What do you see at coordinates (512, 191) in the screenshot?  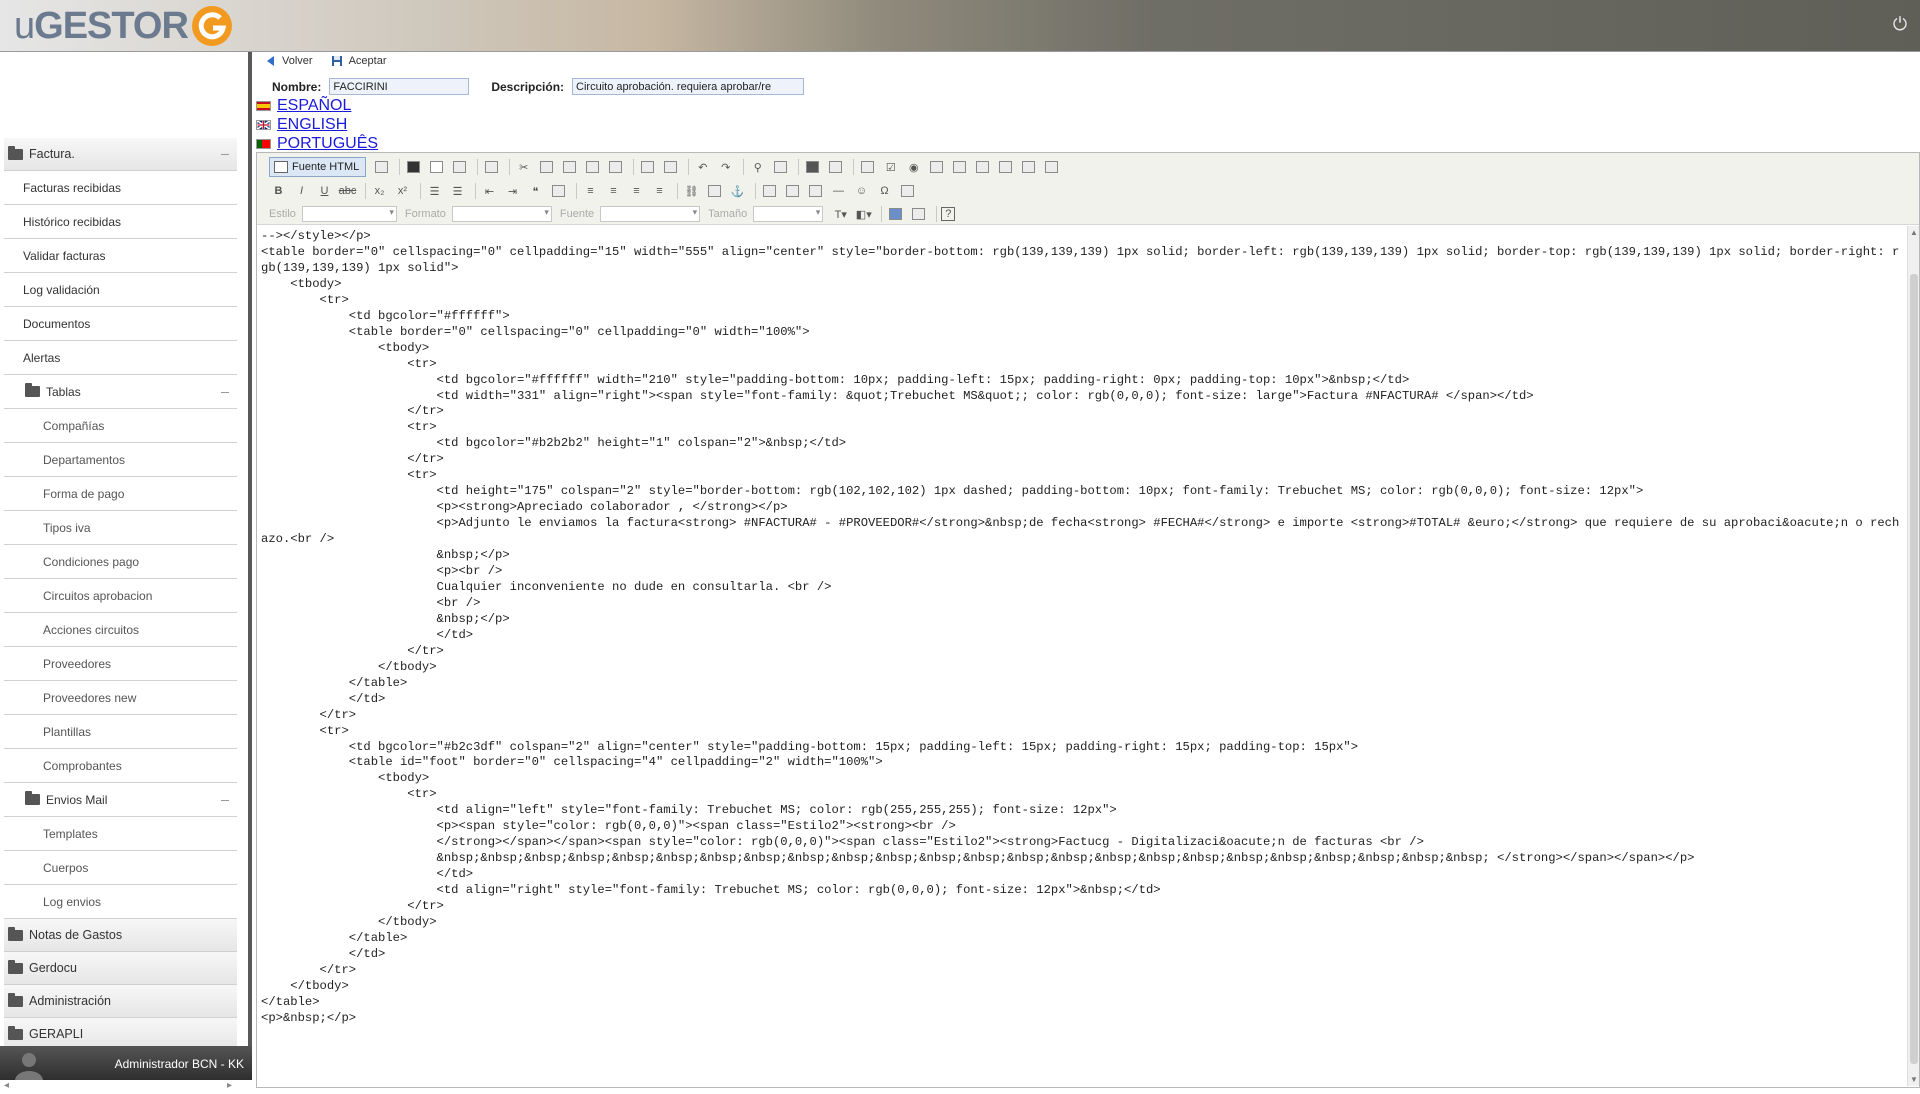 I see `indent-icon: ⇥` at bounding box center [512, 191].